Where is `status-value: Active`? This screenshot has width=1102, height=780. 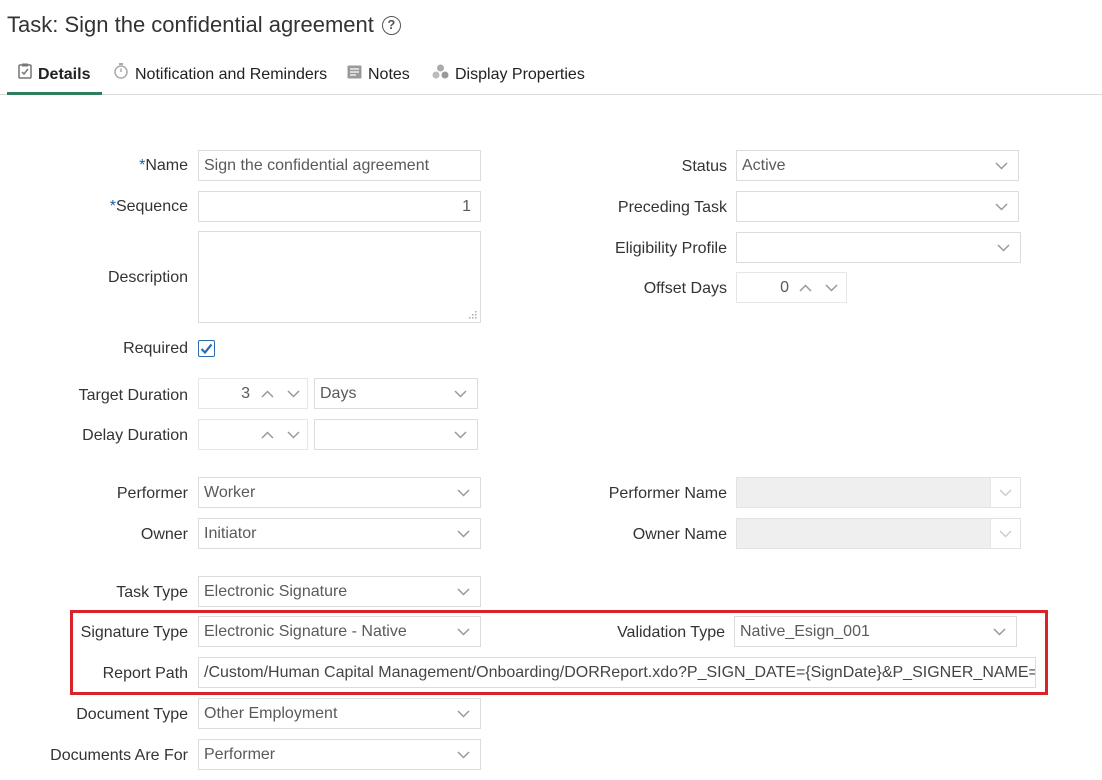
status-value: Active is located at coordinates (764, 165).